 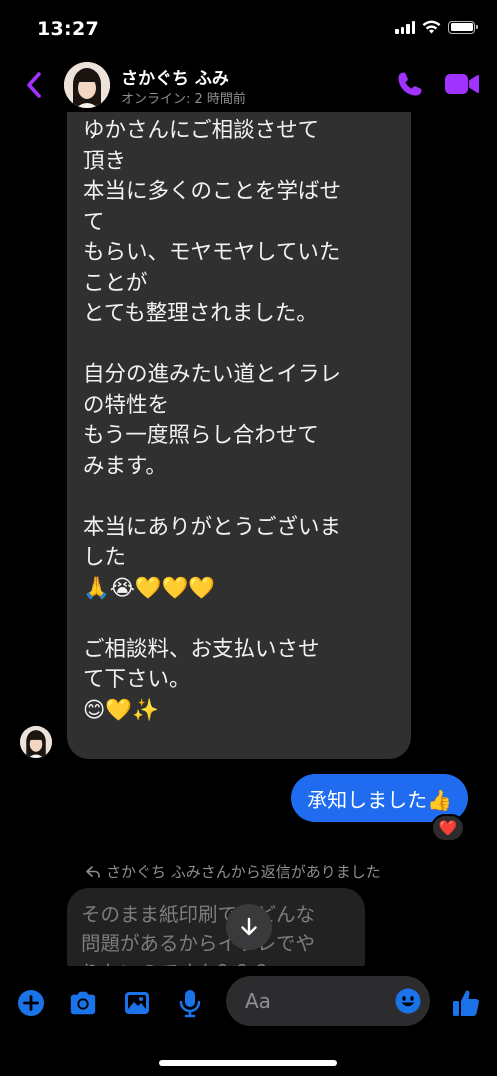 I want to click on home-indicator, so click(x=248, y=1063).